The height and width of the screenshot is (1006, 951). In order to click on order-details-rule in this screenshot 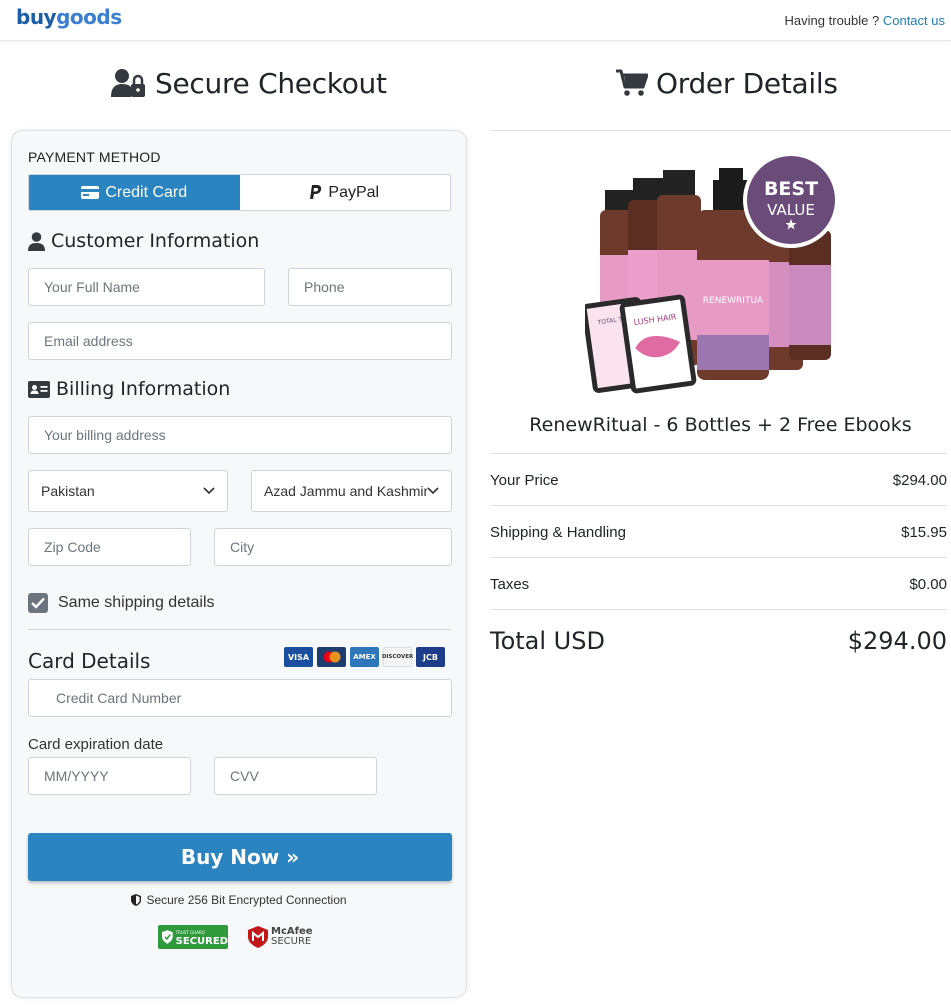, I will do `click(720, 130)`.